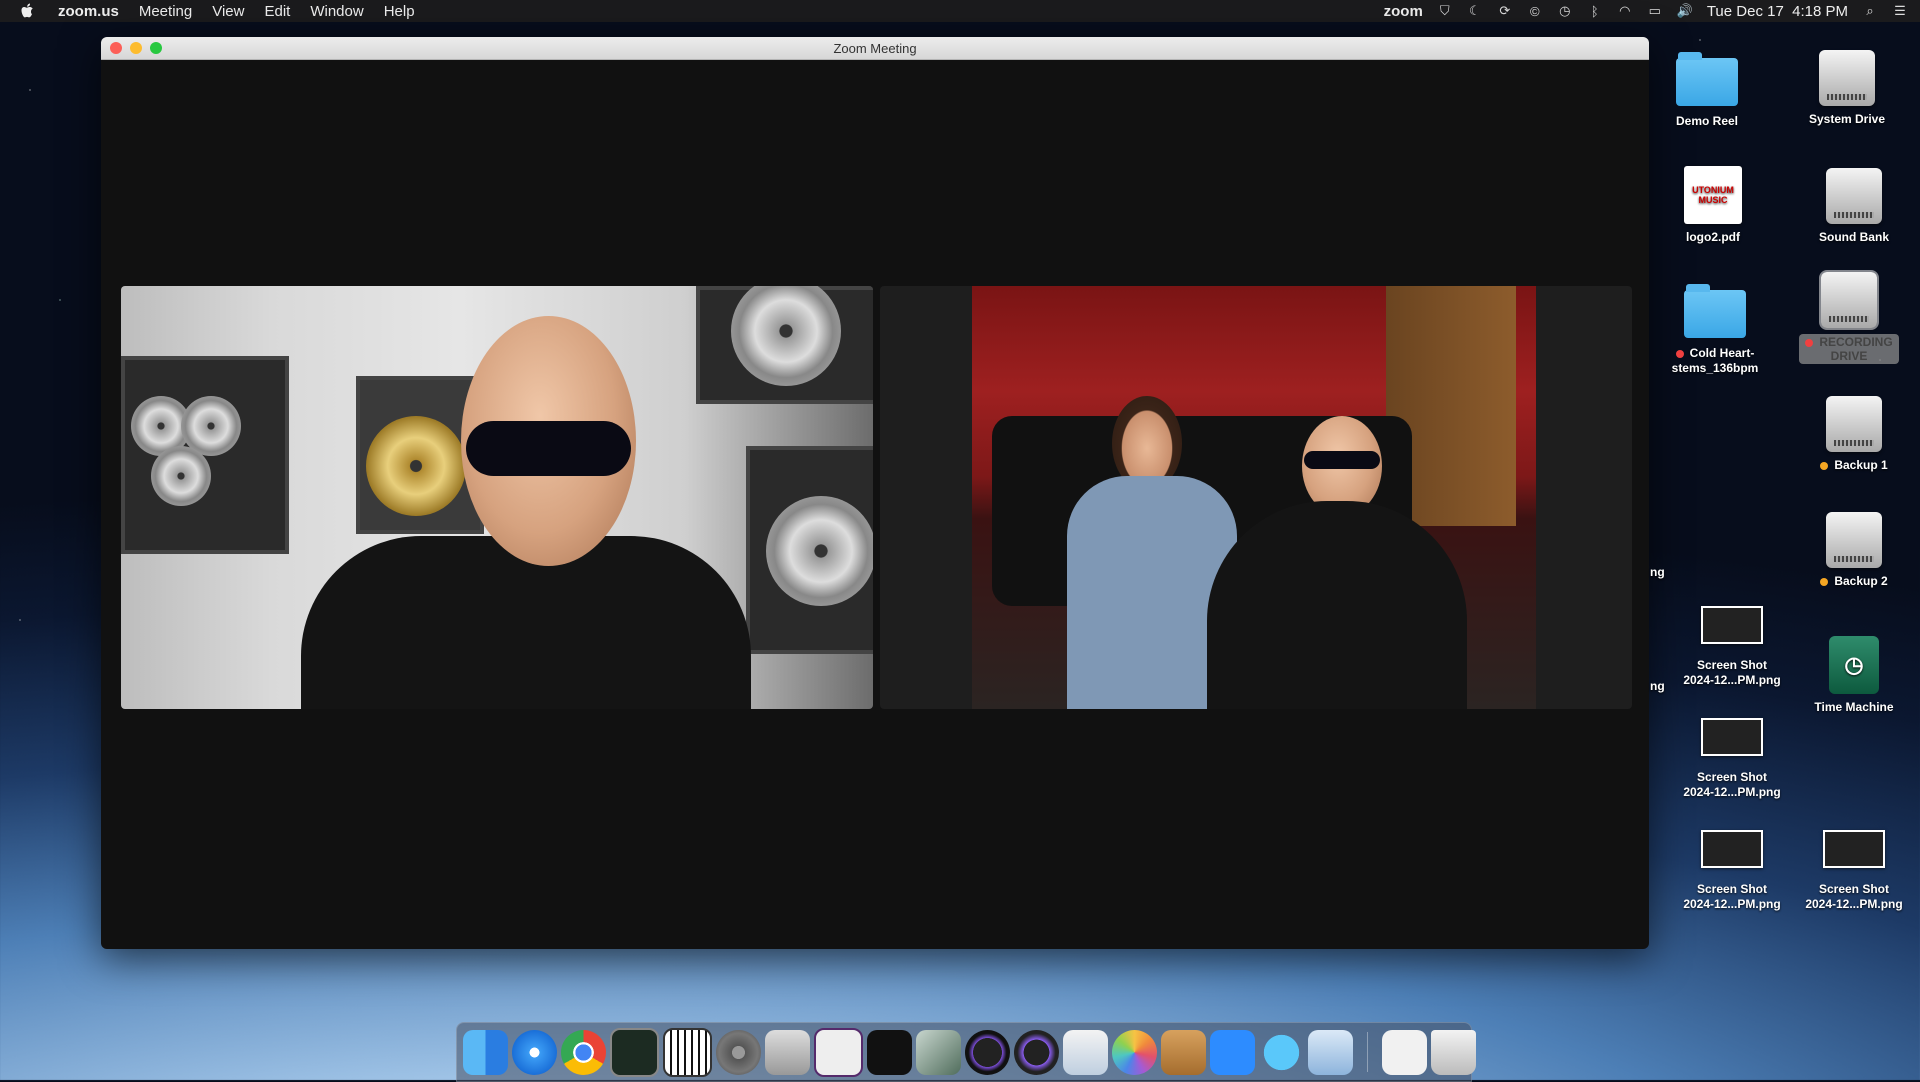 The image size is (1920, 1082). Describe the element at coordinates (1595, 11) in the screenshot. I see `bluetooth-icon: ᛒ` at that location.